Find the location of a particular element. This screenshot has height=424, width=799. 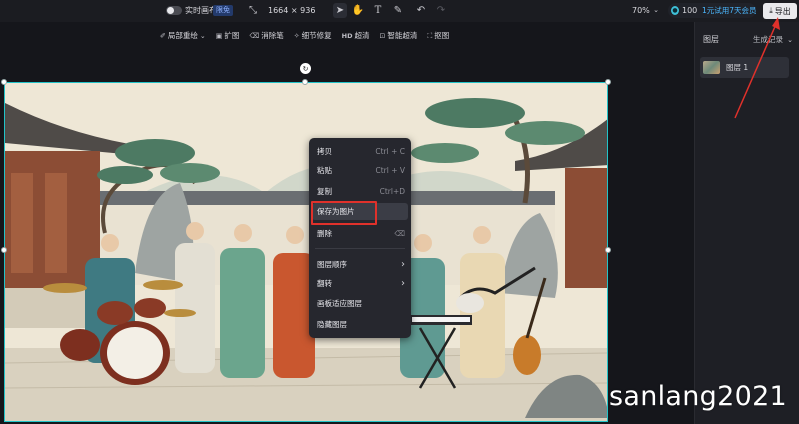

panel-title: 图层 is located at coordinates (711, 39).